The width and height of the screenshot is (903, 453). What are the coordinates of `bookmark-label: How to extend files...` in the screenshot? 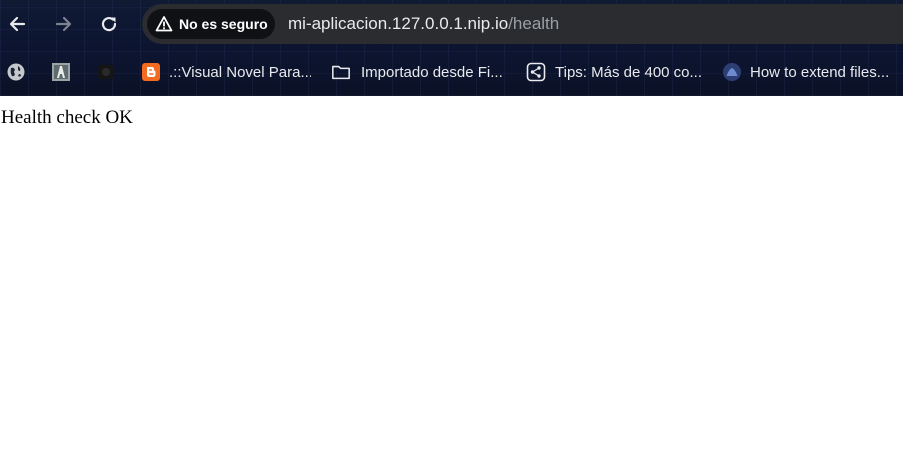 It's located at (820, 72).